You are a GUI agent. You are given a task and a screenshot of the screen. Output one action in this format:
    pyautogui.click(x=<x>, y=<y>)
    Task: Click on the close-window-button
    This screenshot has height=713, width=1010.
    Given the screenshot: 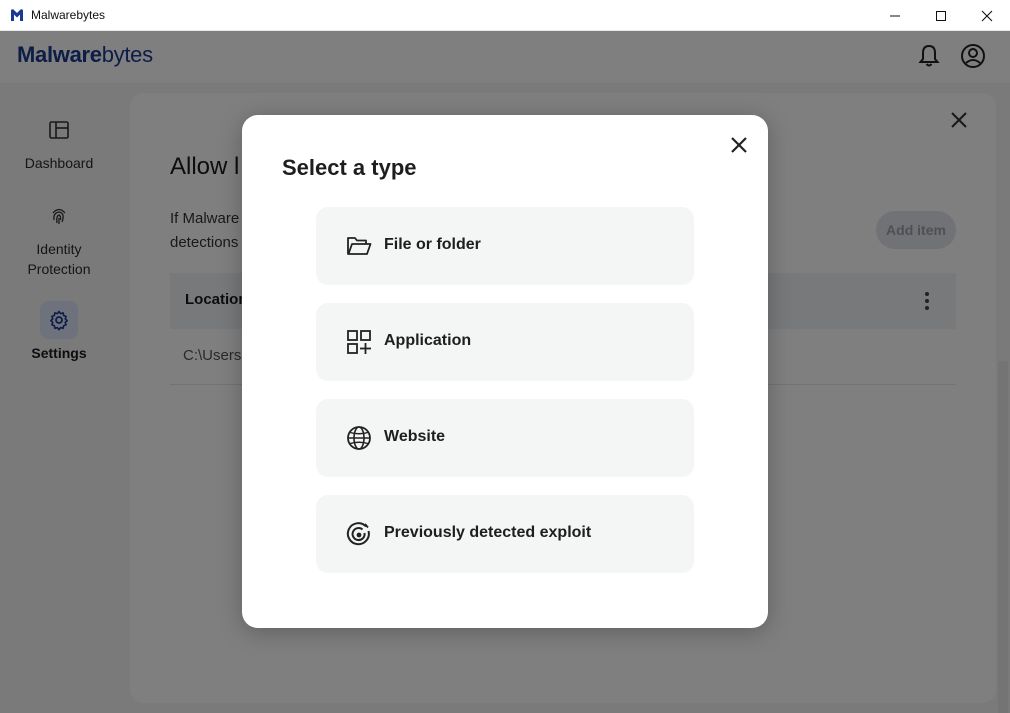 What is the action you would take?
    pyautogui.click(x=987, y=15)
    